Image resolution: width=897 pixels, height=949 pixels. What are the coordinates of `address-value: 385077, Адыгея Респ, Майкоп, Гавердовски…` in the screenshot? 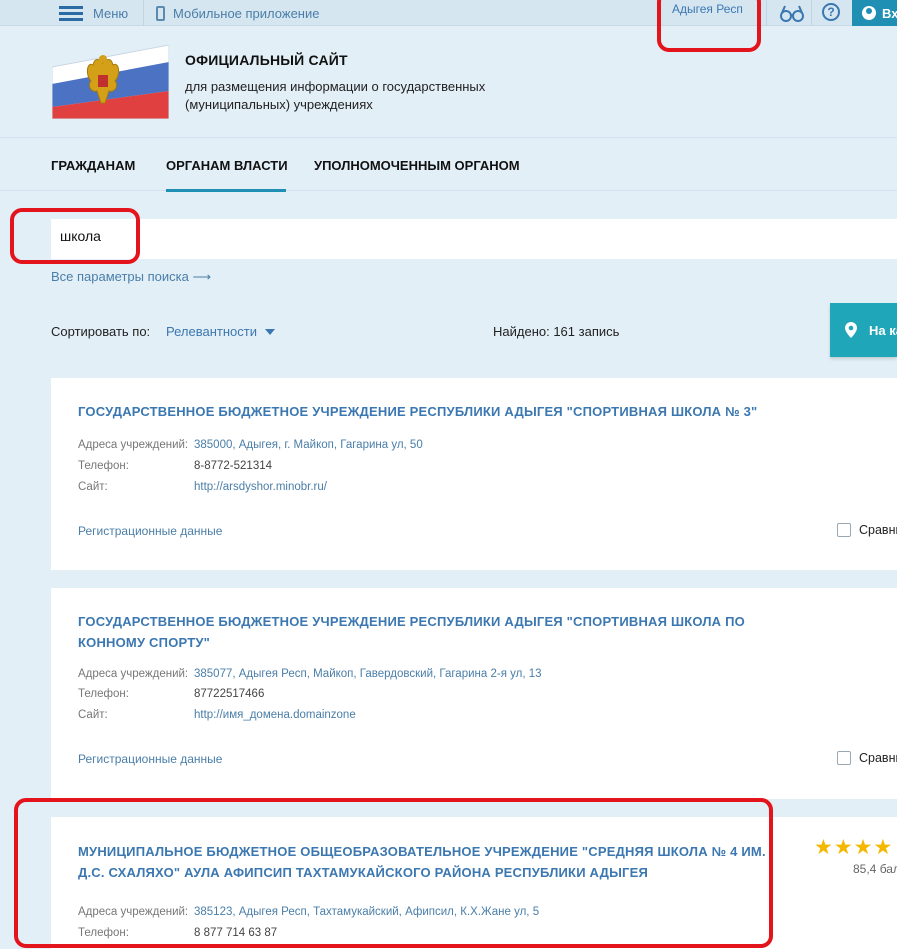 It's located at (368, 674).